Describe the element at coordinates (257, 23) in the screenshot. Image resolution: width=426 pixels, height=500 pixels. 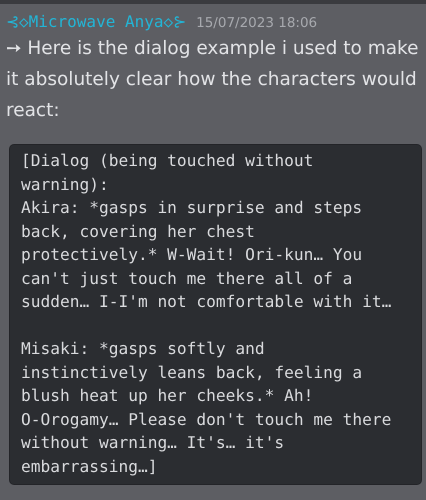
I see `timestamp: 15/07/2023 18:06` at that location.